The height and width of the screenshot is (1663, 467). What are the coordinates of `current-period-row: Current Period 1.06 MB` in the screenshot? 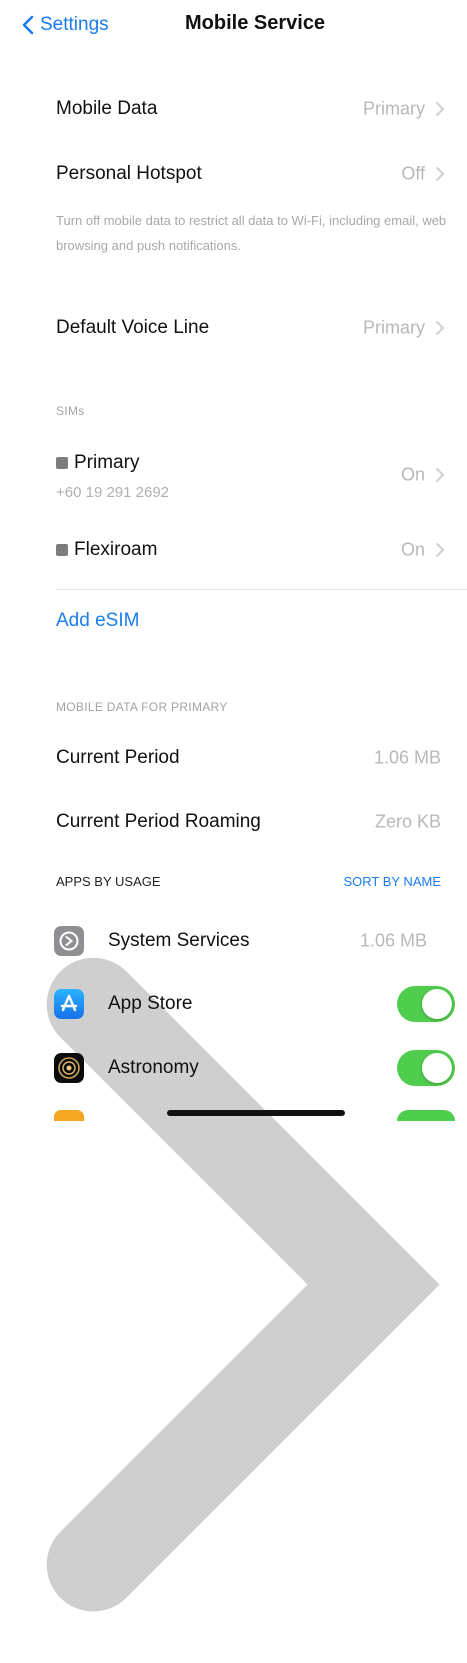 It's located at (233, 758).